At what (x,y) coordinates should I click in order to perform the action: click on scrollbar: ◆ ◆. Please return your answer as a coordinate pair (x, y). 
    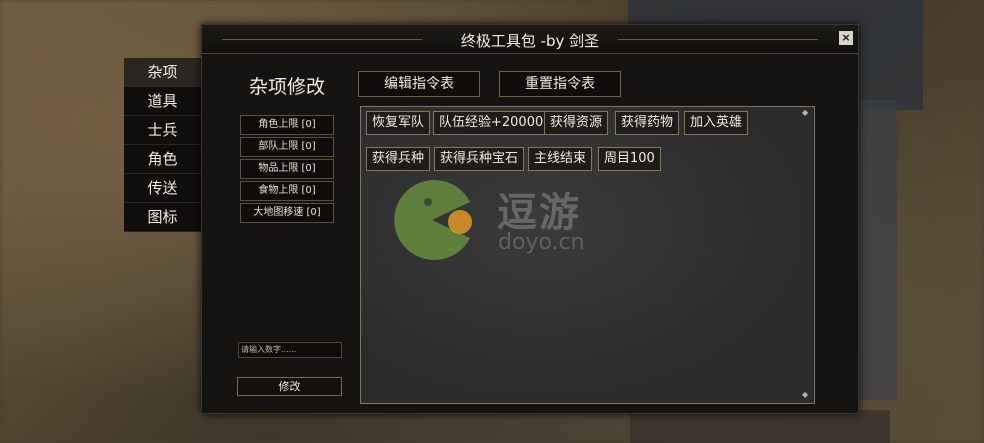
    Looking at the image, I should click on (805, 254).